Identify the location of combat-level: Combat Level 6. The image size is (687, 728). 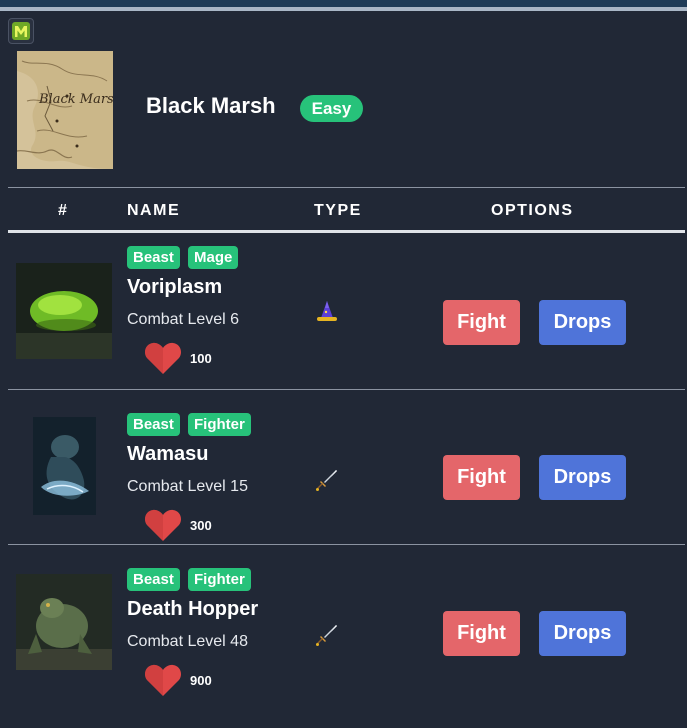
(183, 319).